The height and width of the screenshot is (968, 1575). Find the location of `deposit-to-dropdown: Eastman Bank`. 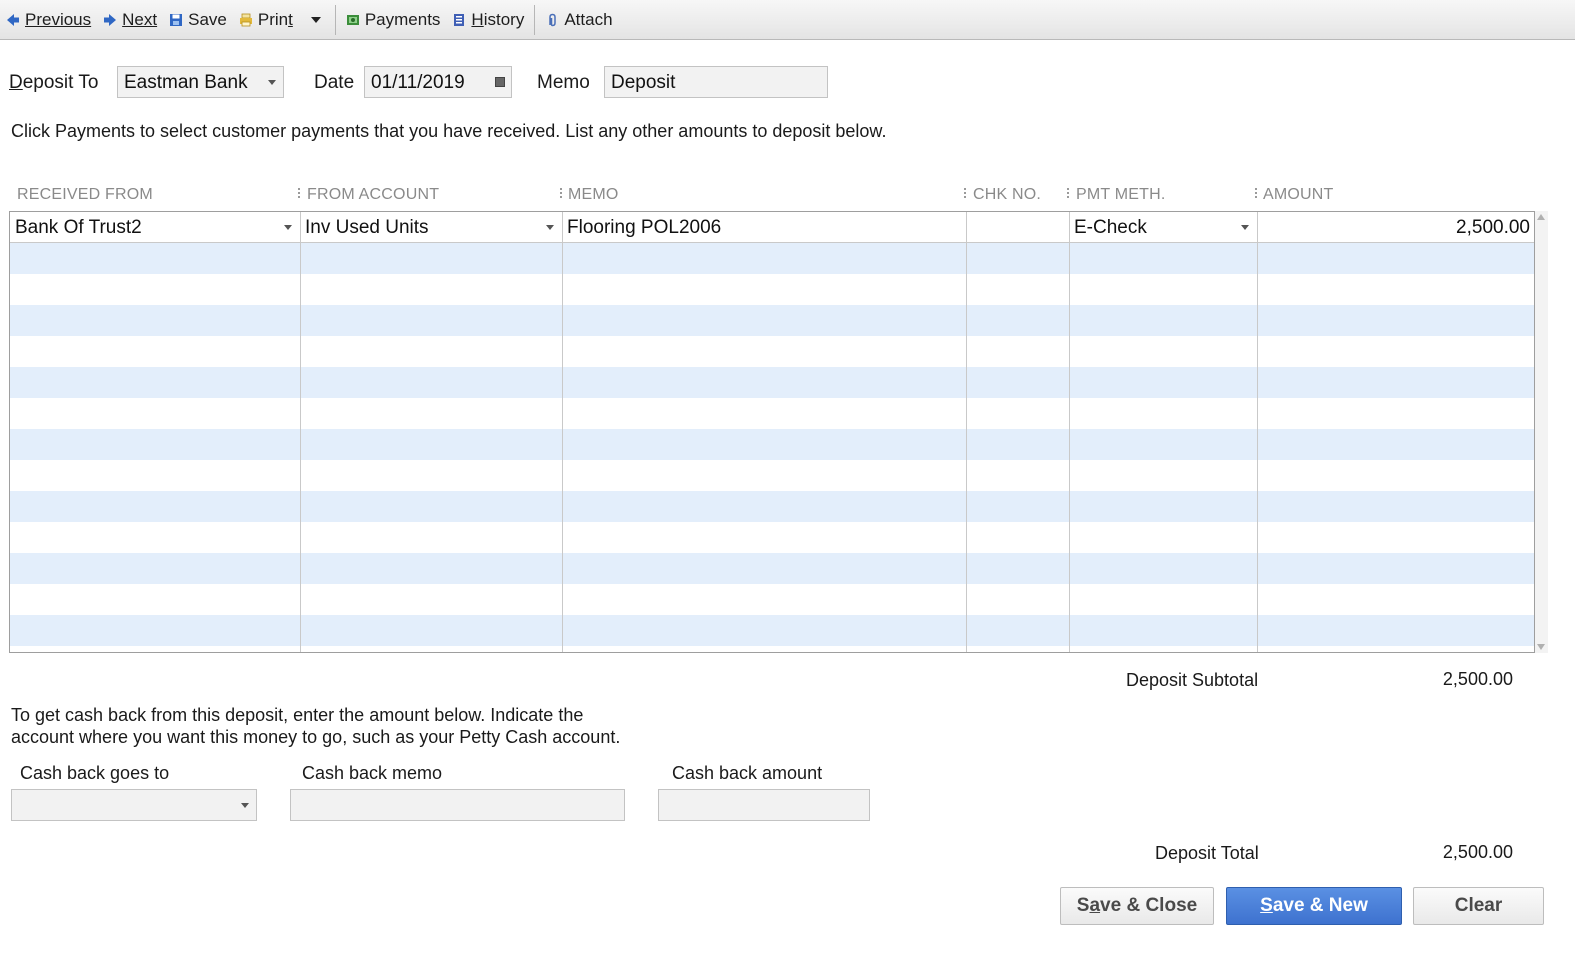

deposit-to-dropdown: Eastman Bank is located at coordinates (200, 82).